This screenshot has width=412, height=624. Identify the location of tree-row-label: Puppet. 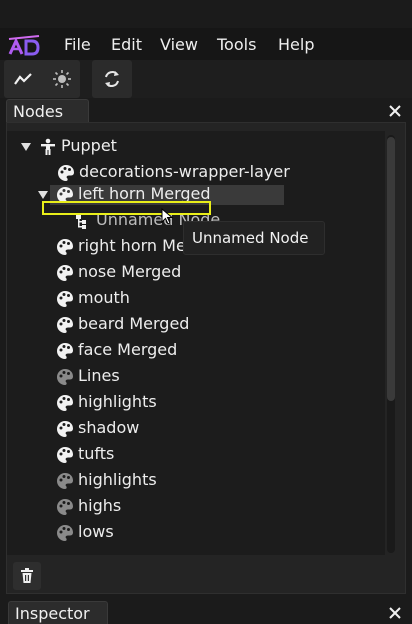
(89, 145).